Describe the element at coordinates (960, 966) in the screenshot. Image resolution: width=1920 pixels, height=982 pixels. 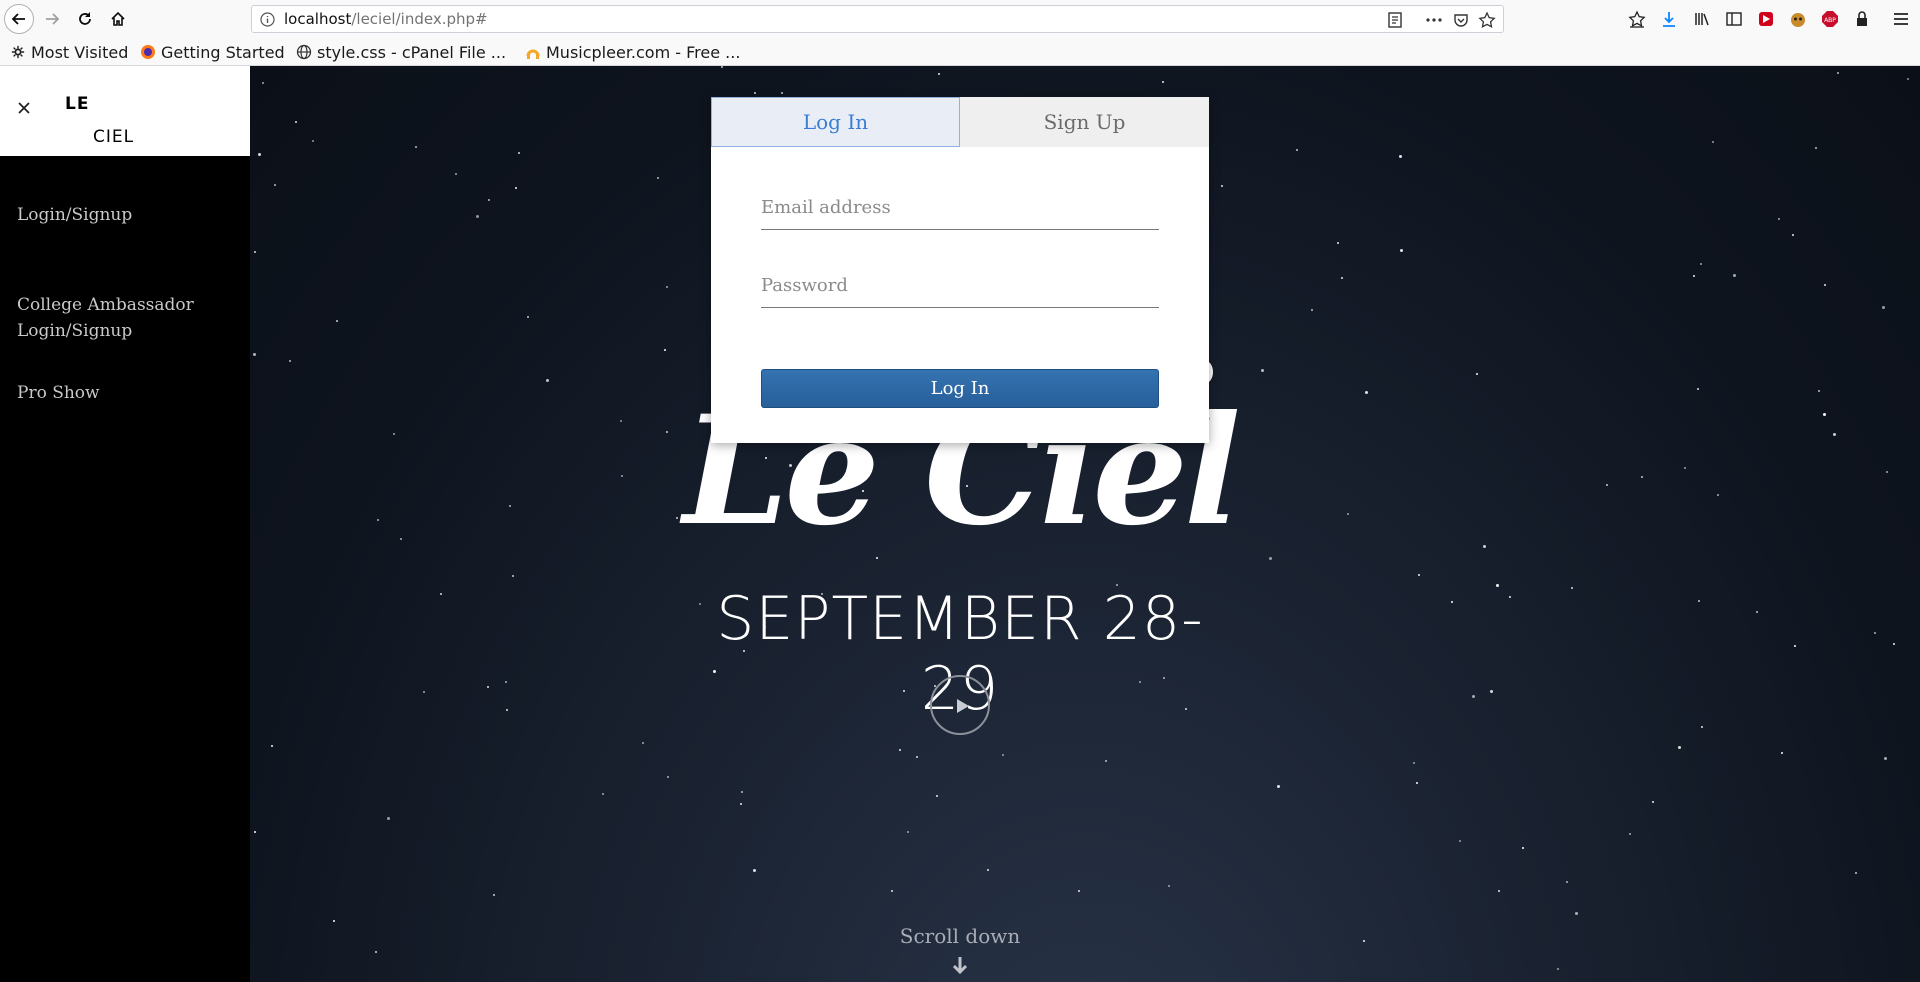
I see `arrow-down-icon` at that location.